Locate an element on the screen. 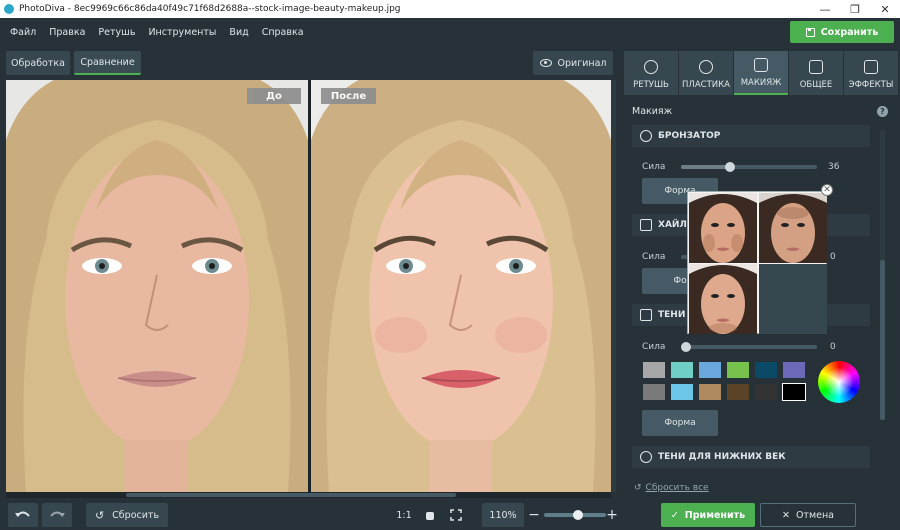  reset-all-link: ↺ Сбросить все is located at coordinates (671, 488).